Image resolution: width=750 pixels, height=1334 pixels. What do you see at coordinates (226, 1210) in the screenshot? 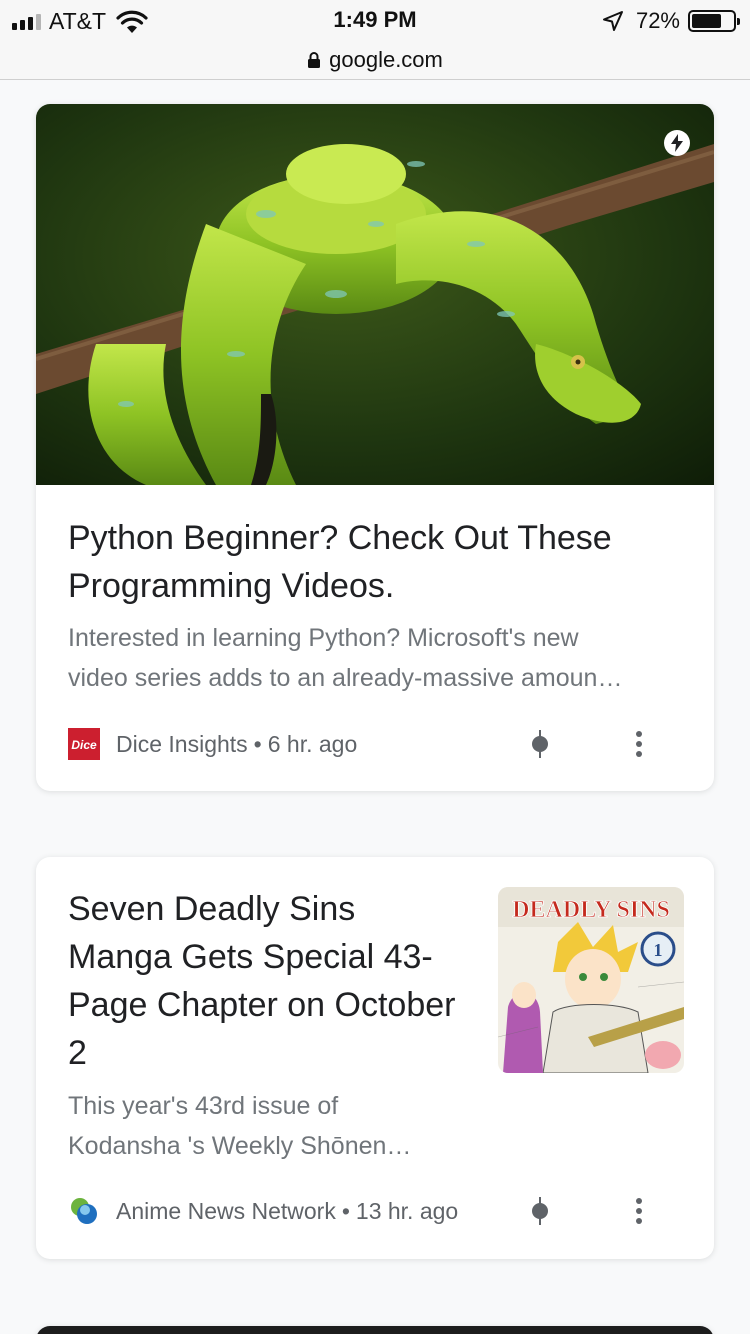
I see `source-name: Anime News Network` at bounding box center [226, 1210].